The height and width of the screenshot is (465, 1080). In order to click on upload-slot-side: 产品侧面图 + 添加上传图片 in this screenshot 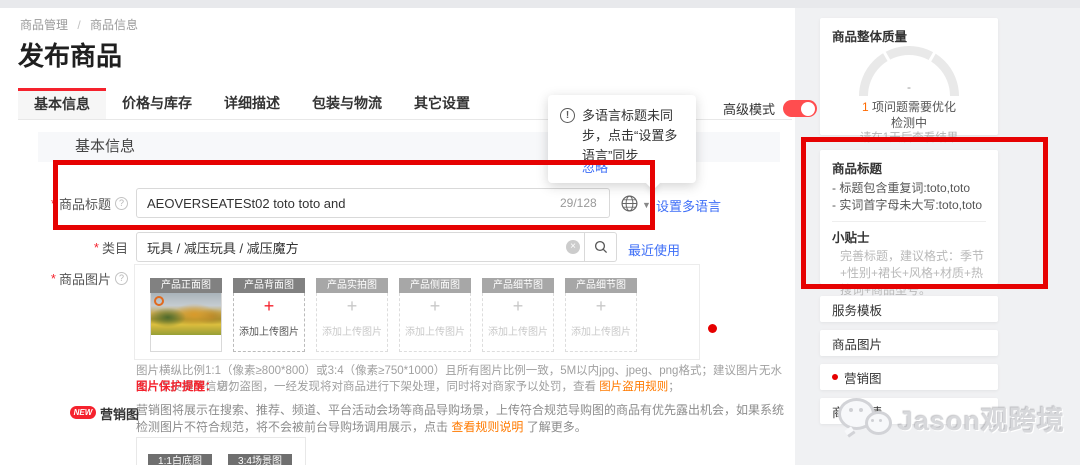, I will do `click(435, 315)`.